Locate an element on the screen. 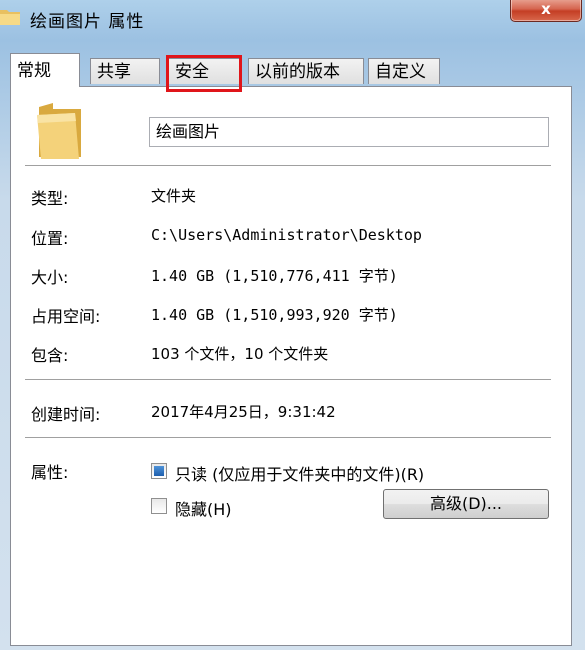  size-label: 大小: is located at coordinates (50, 277).